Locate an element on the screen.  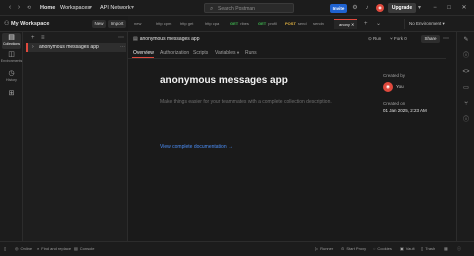
close-icon: ✕ is located at coordinates (464, 8).